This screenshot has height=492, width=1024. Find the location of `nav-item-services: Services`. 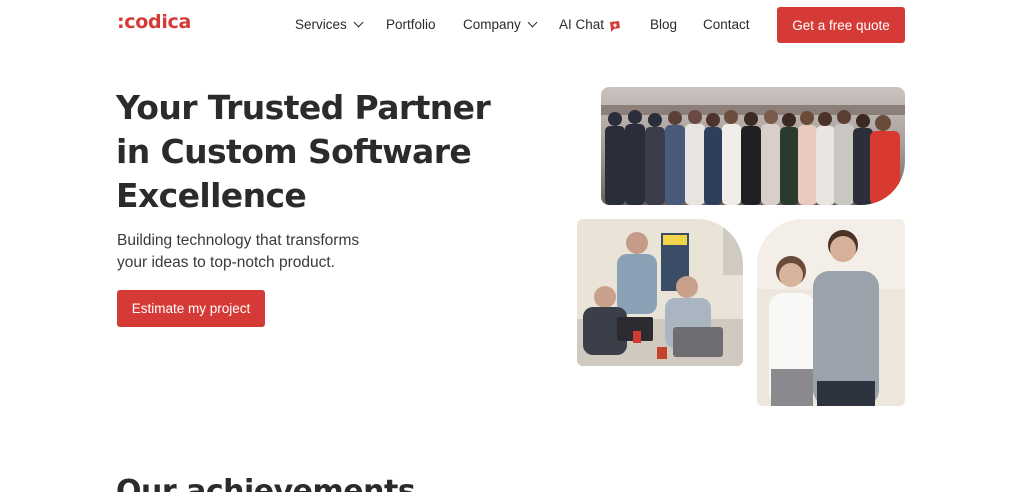

nav-item-services: Services is located at coordinates (329, 24).